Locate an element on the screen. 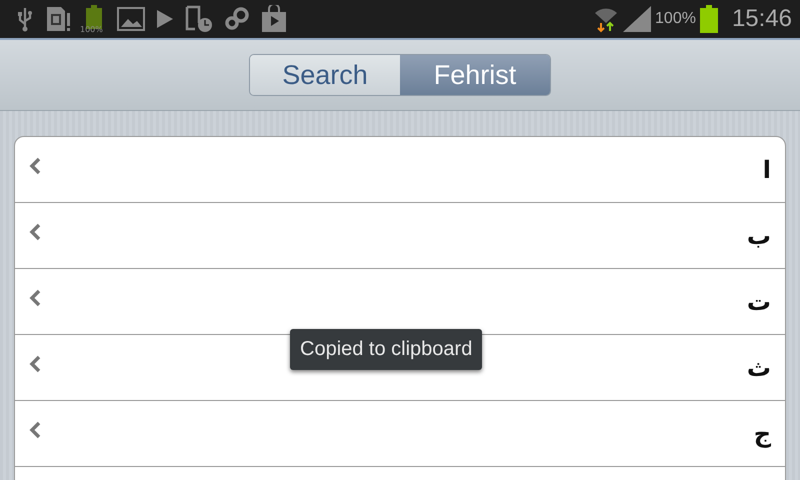 The image size is (800, 480). signal-text: 100% is located at coordinates (675, 19).